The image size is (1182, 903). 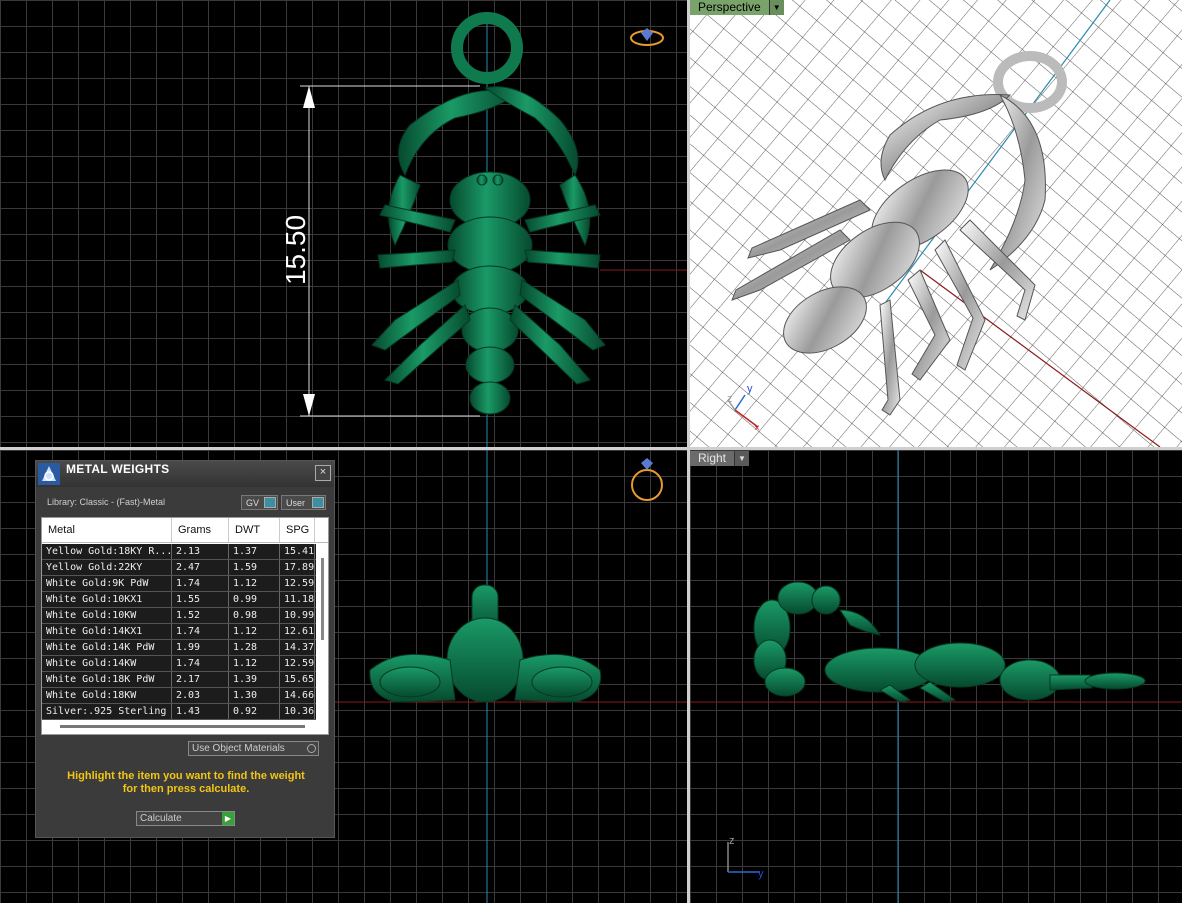 What do you see at coordinates (297, 631) in the screenshot?
I see `table-cell: 12.61` at bounding box center [297, 631].